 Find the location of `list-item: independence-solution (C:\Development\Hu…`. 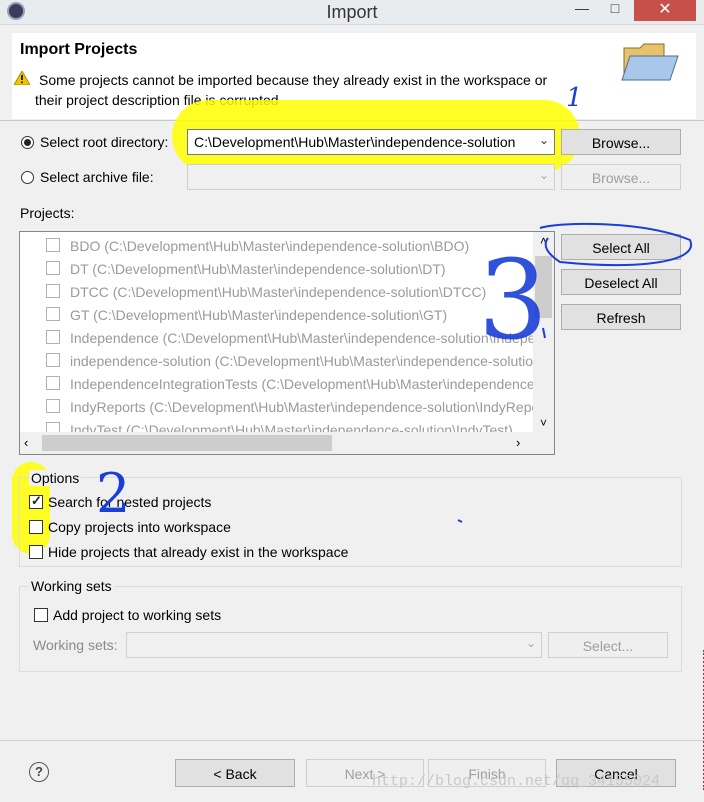

list-item: independence-solution (C:\Development\Hu… is located at coordinates (308, 364).